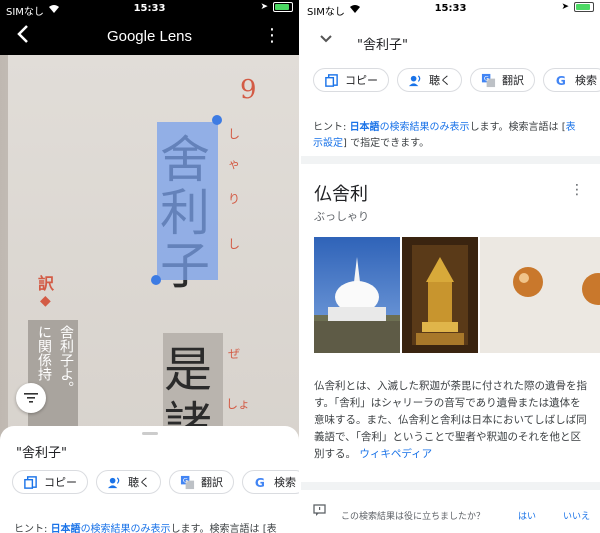  Describe the element at coordinates (217, 120) in the screenshot. I see `selection-handle-top` at that location.